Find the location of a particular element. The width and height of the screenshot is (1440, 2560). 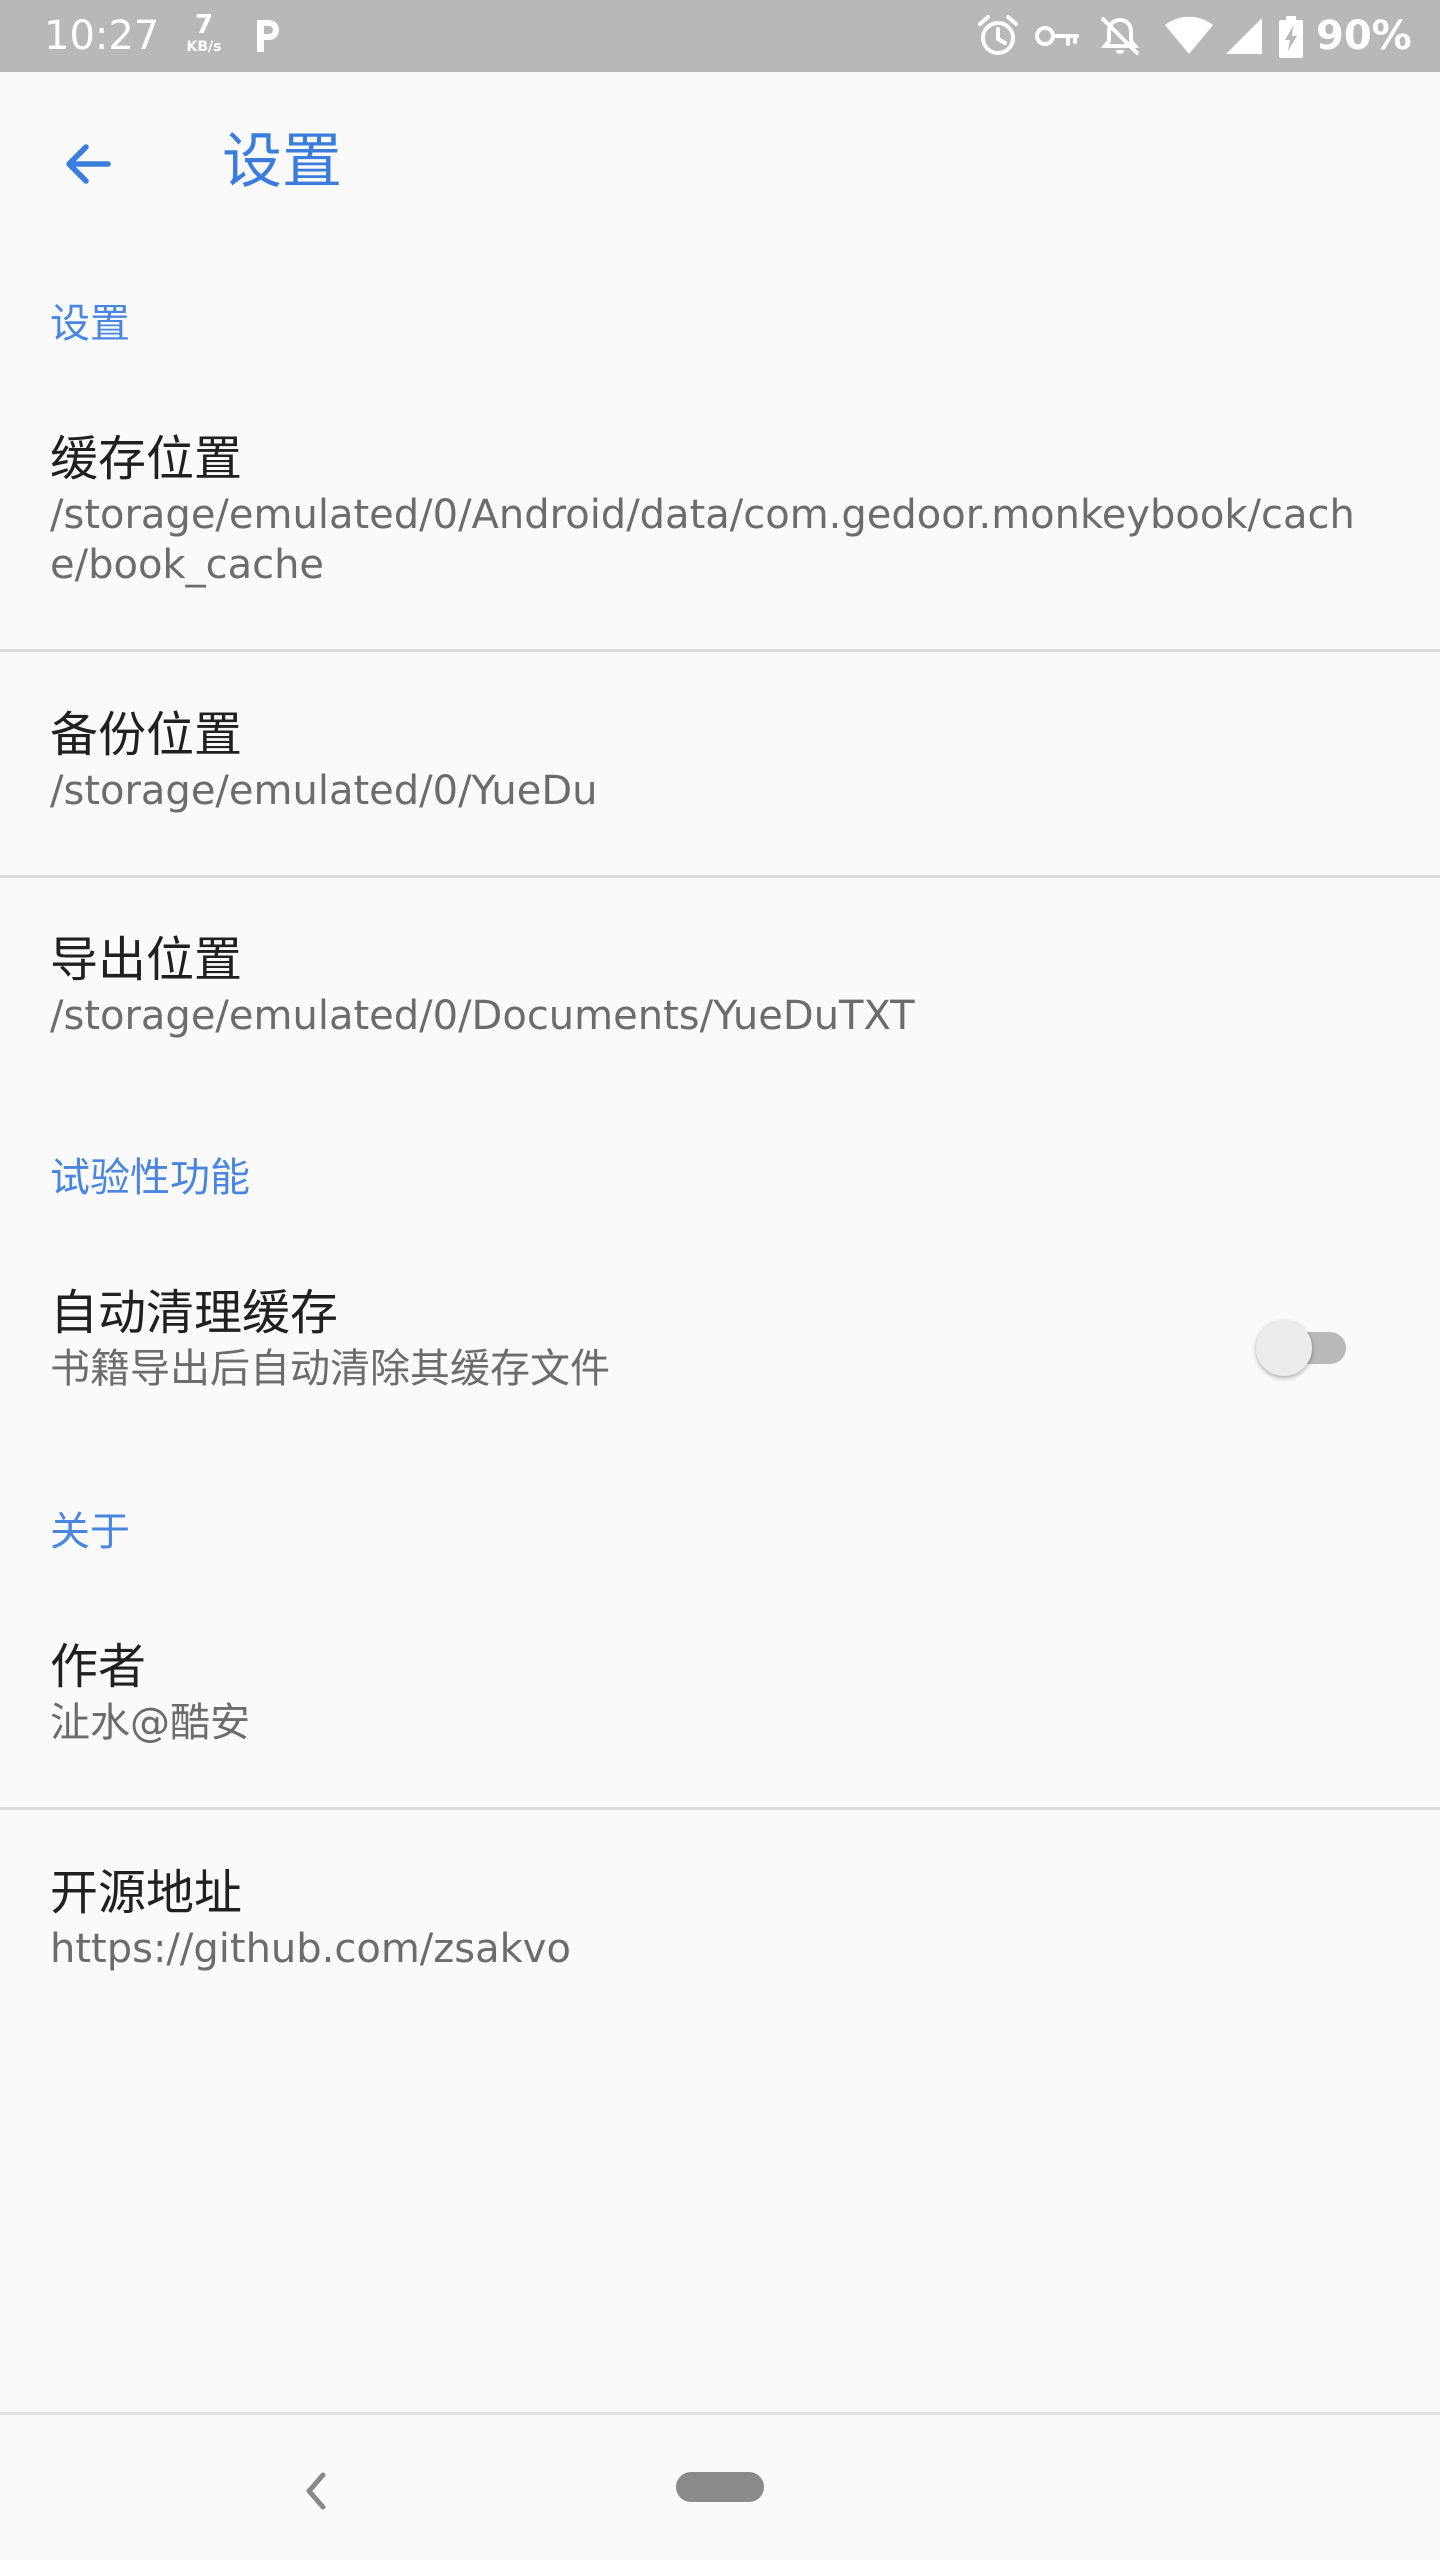

switch-thumb is located at coordinates (1284, 1348).